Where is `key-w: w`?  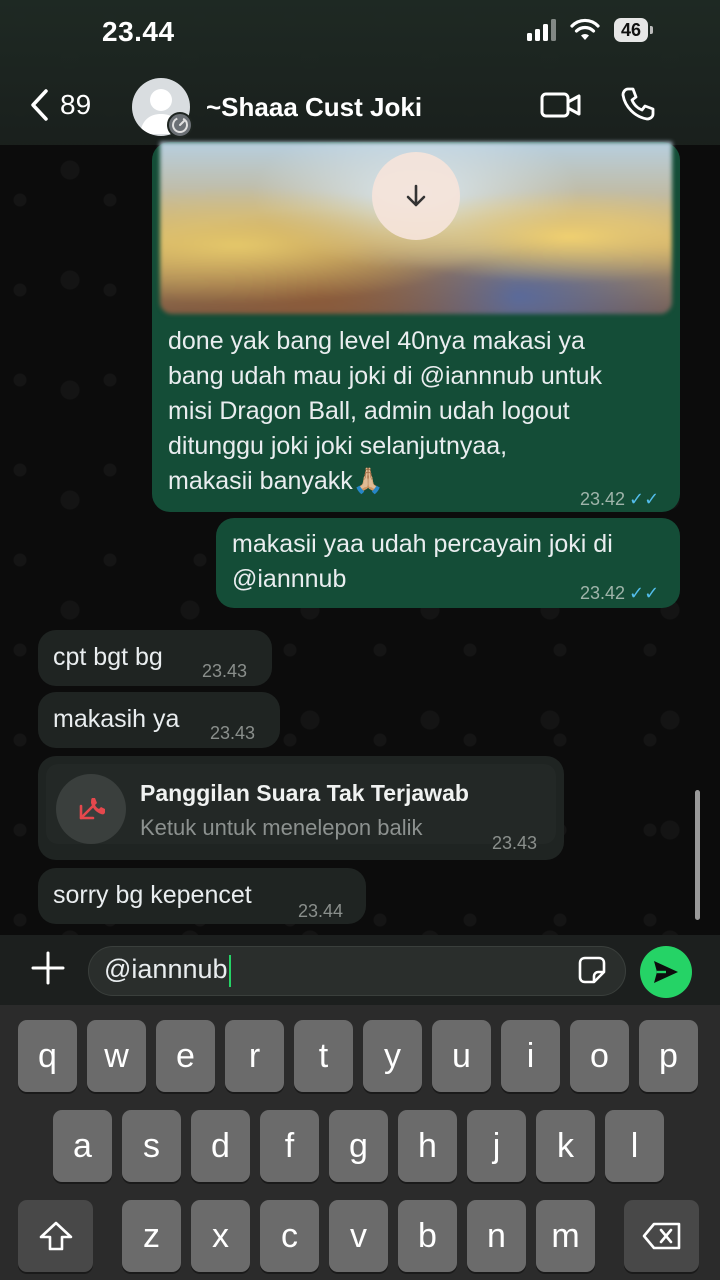
key-w: w is located at coordinates (116, 1056).